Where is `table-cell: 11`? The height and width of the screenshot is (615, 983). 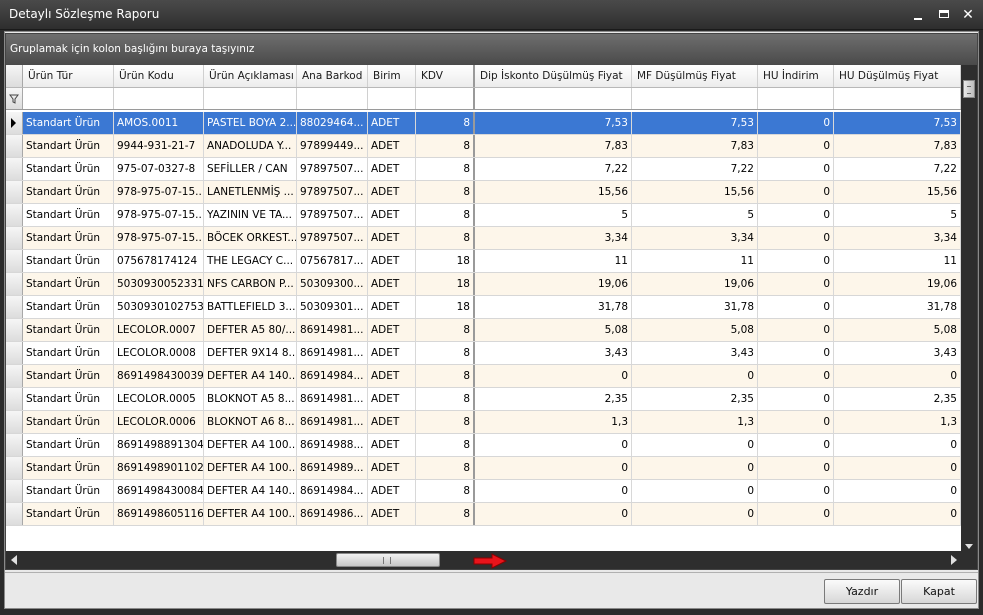 table-cell: 11 is located at coordinates (897, 261).